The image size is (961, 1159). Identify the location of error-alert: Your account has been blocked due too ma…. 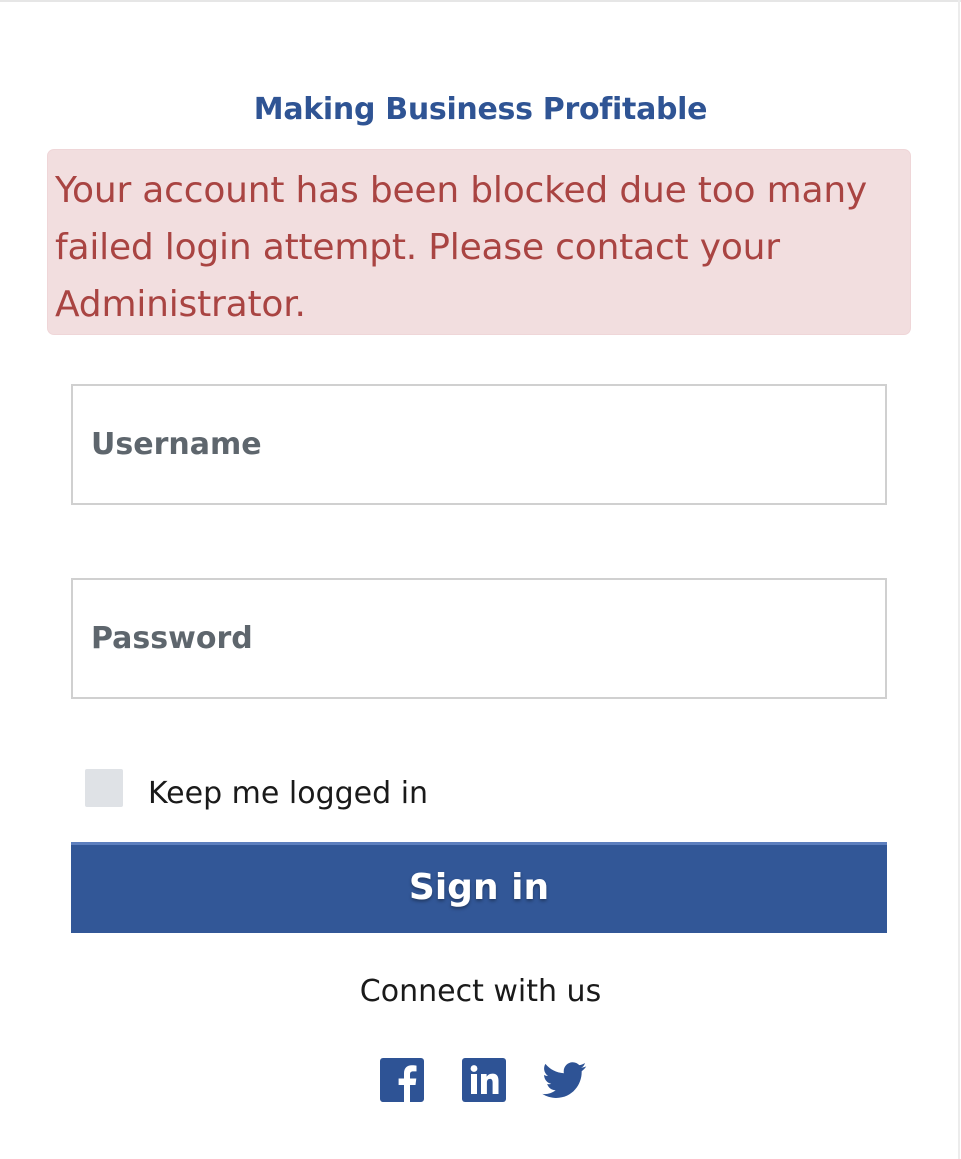
(479, 242).